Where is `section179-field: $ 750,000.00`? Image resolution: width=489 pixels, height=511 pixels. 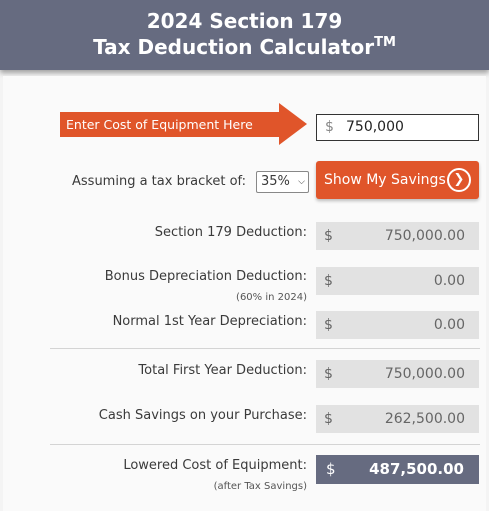 section179-field: $ 750,000.00 is located at coordinates (397, 236).